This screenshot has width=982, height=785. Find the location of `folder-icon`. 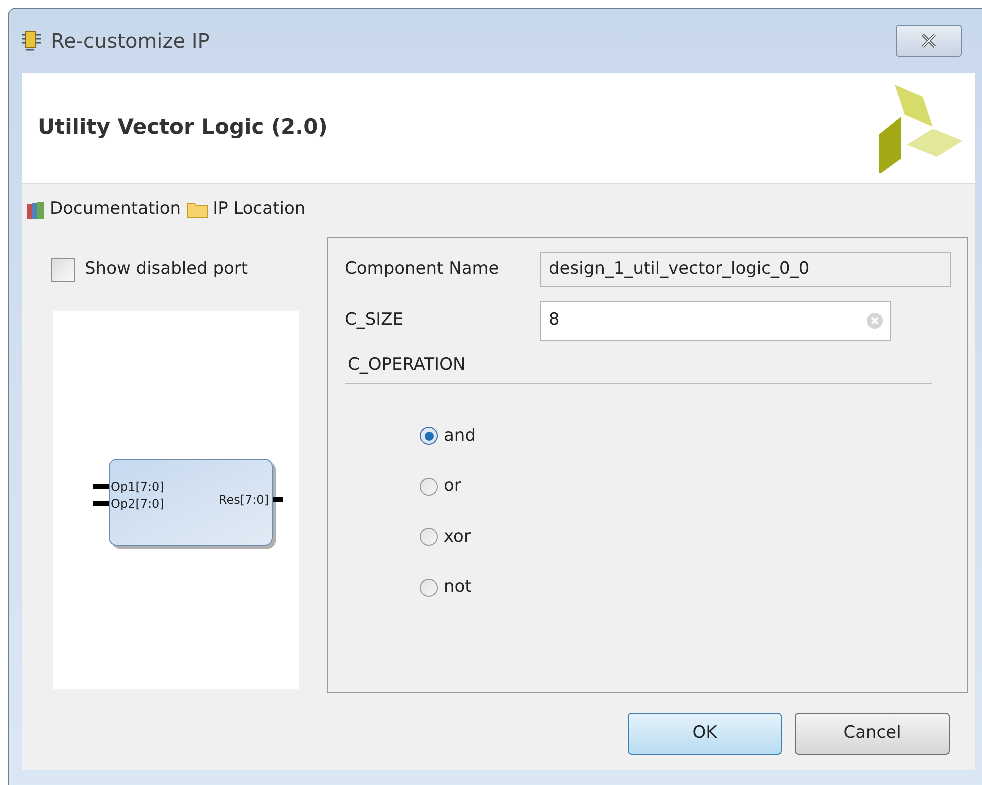

folder-icon is located at coordinates (198, 210).